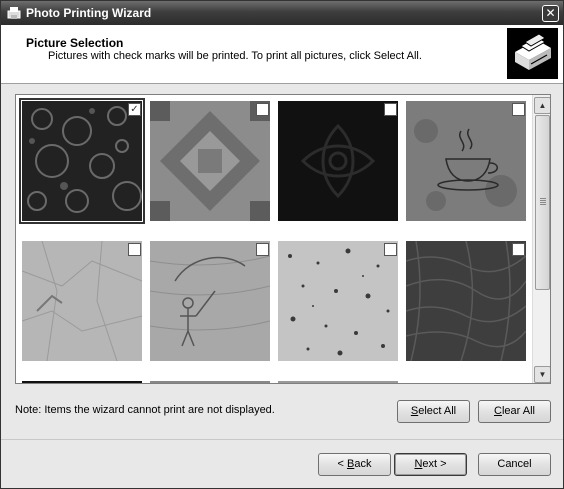 This screenshot has width=564, height=489. I want to click on cancel-button: Cancel, so click(514, 464).